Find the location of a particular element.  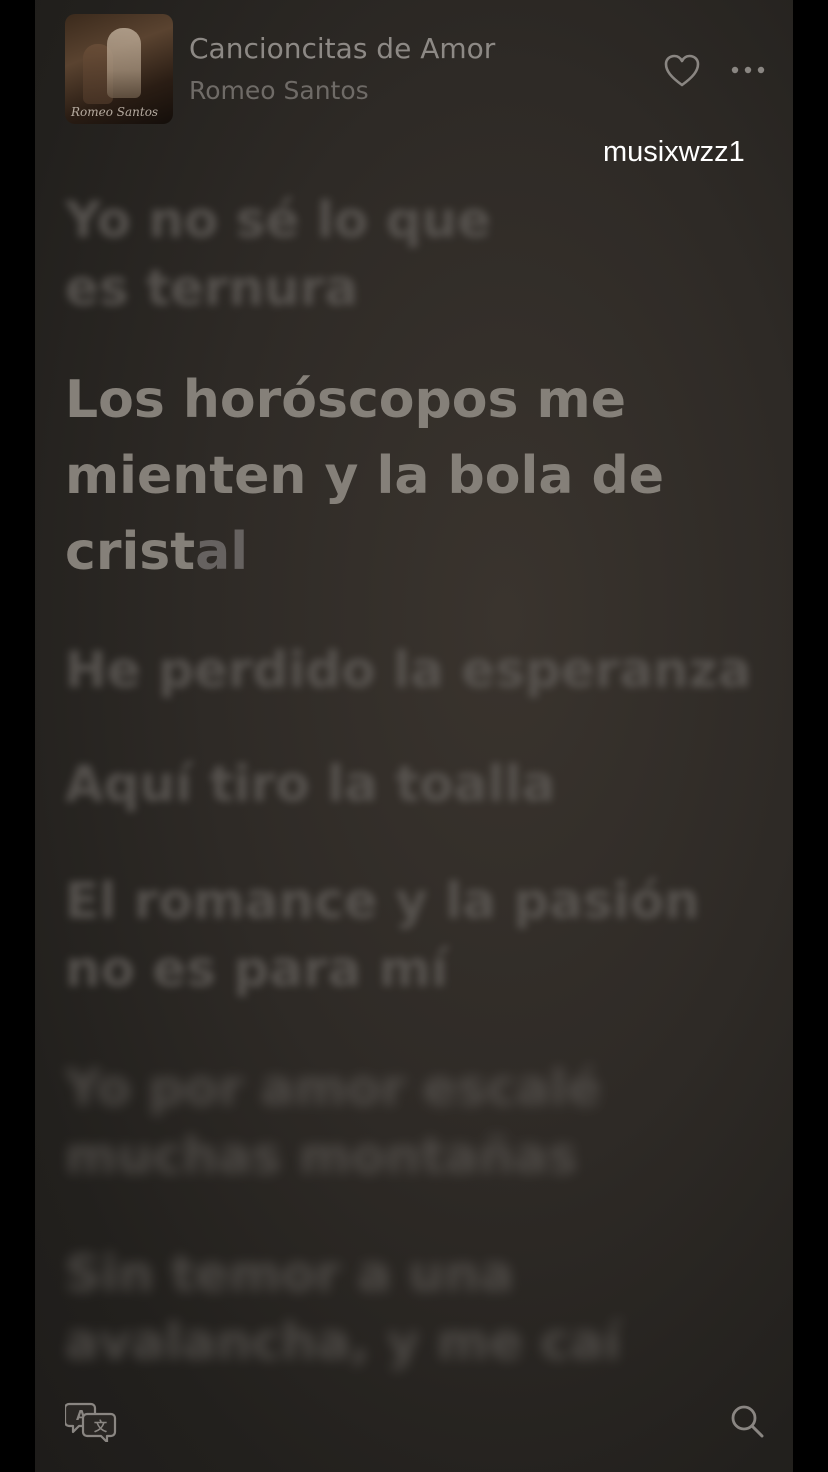

lyric-text: Aquí tiro la toalla is located at coordinates (310, 784).